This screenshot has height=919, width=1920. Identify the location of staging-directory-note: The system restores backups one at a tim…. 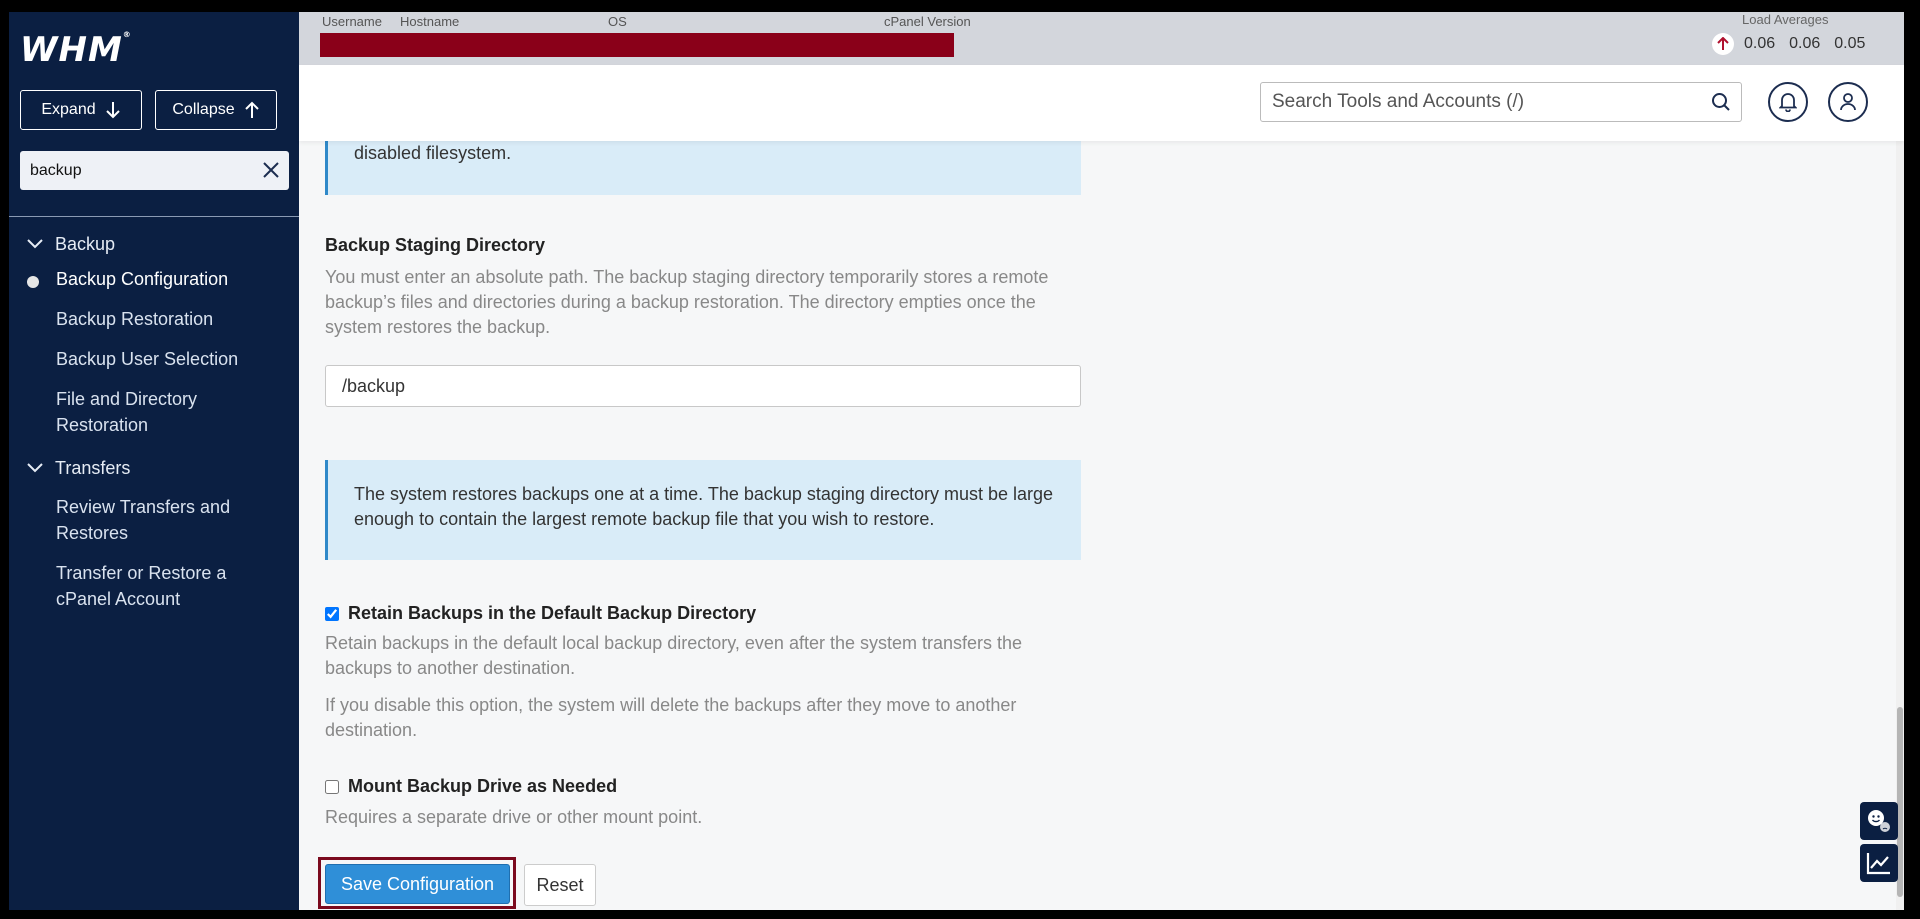
(703, 510).